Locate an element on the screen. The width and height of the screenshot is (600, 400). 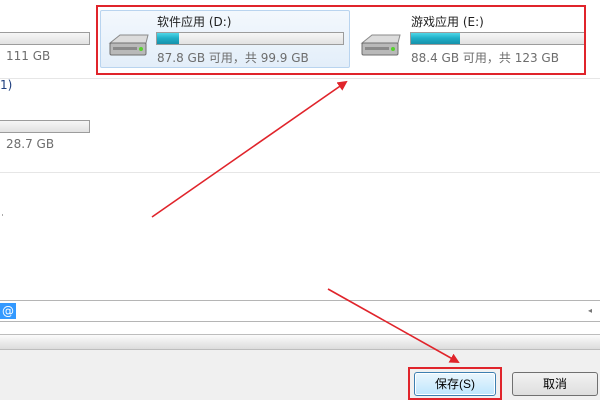
dialog-footer: 保存(S) 取消 is located at coordinates (300, 375).